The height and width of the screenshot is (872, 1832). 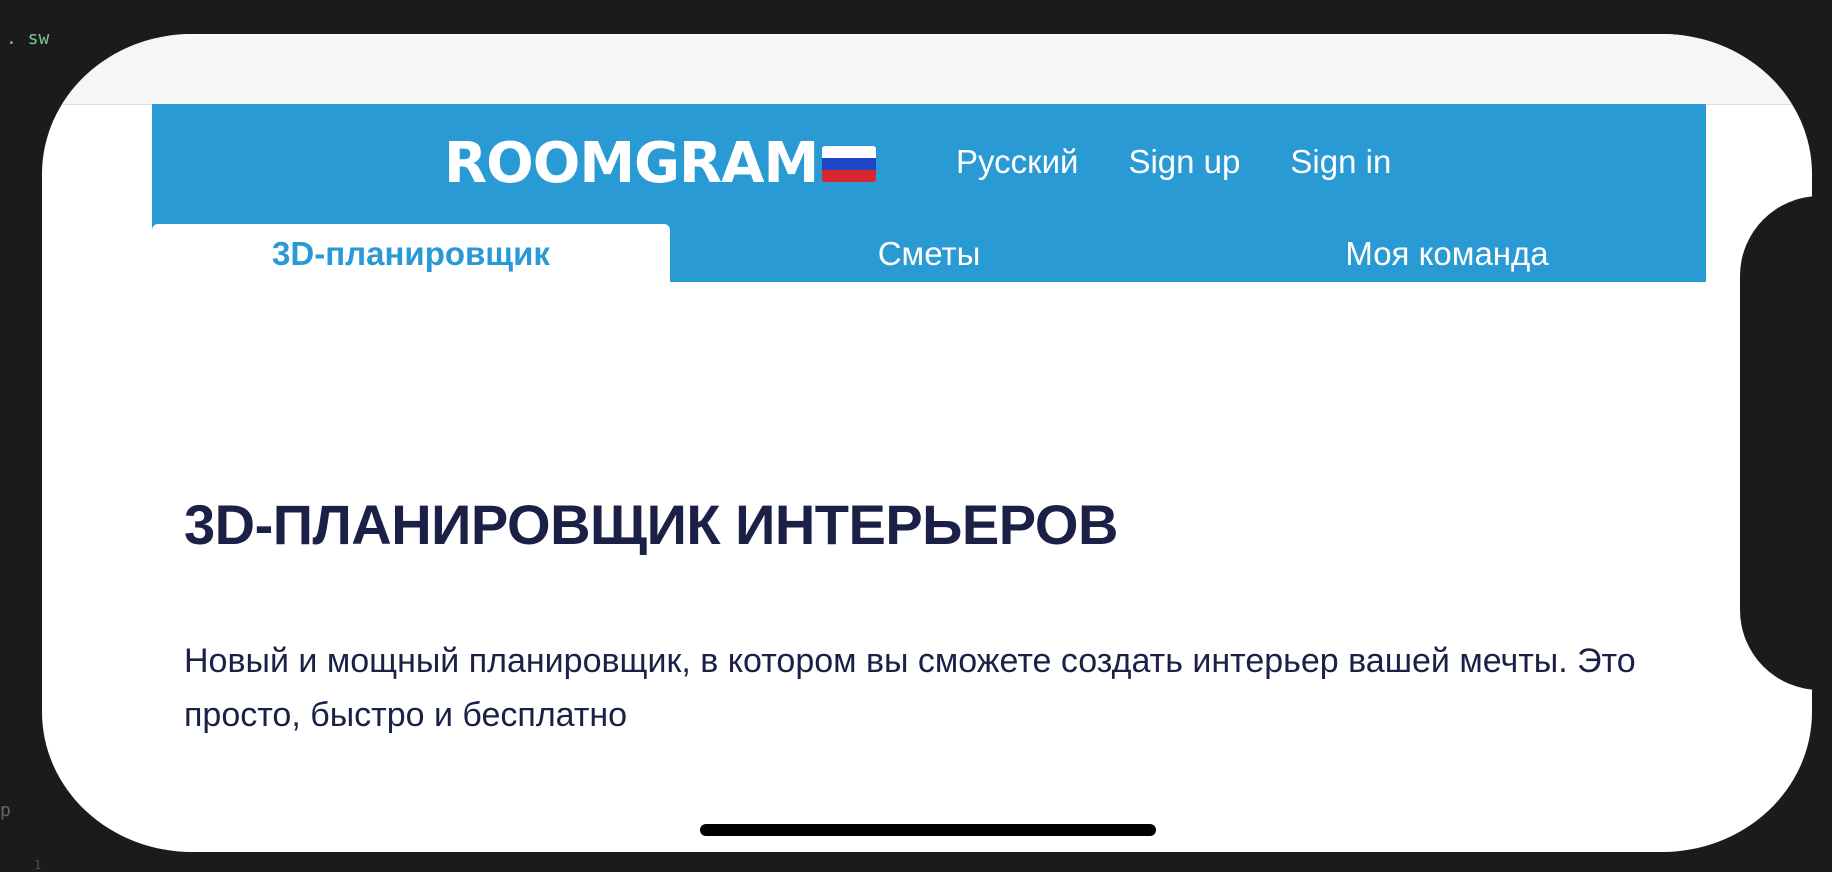 I want to click on main-tabs: 3D-планировщик Сметы Моя команда, so click(x=929, y=253).